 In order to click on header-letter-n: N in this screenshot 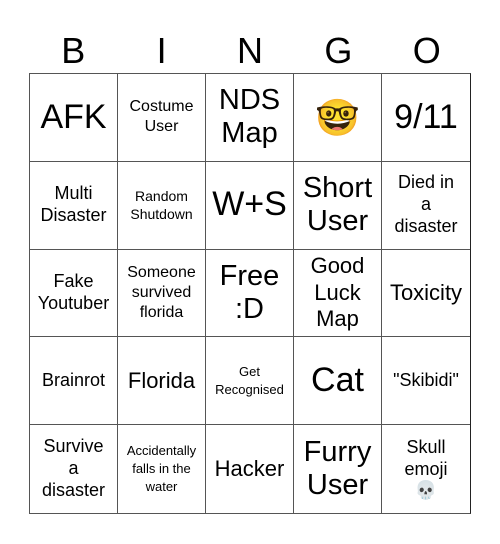, I will do `click(249, 50)`.